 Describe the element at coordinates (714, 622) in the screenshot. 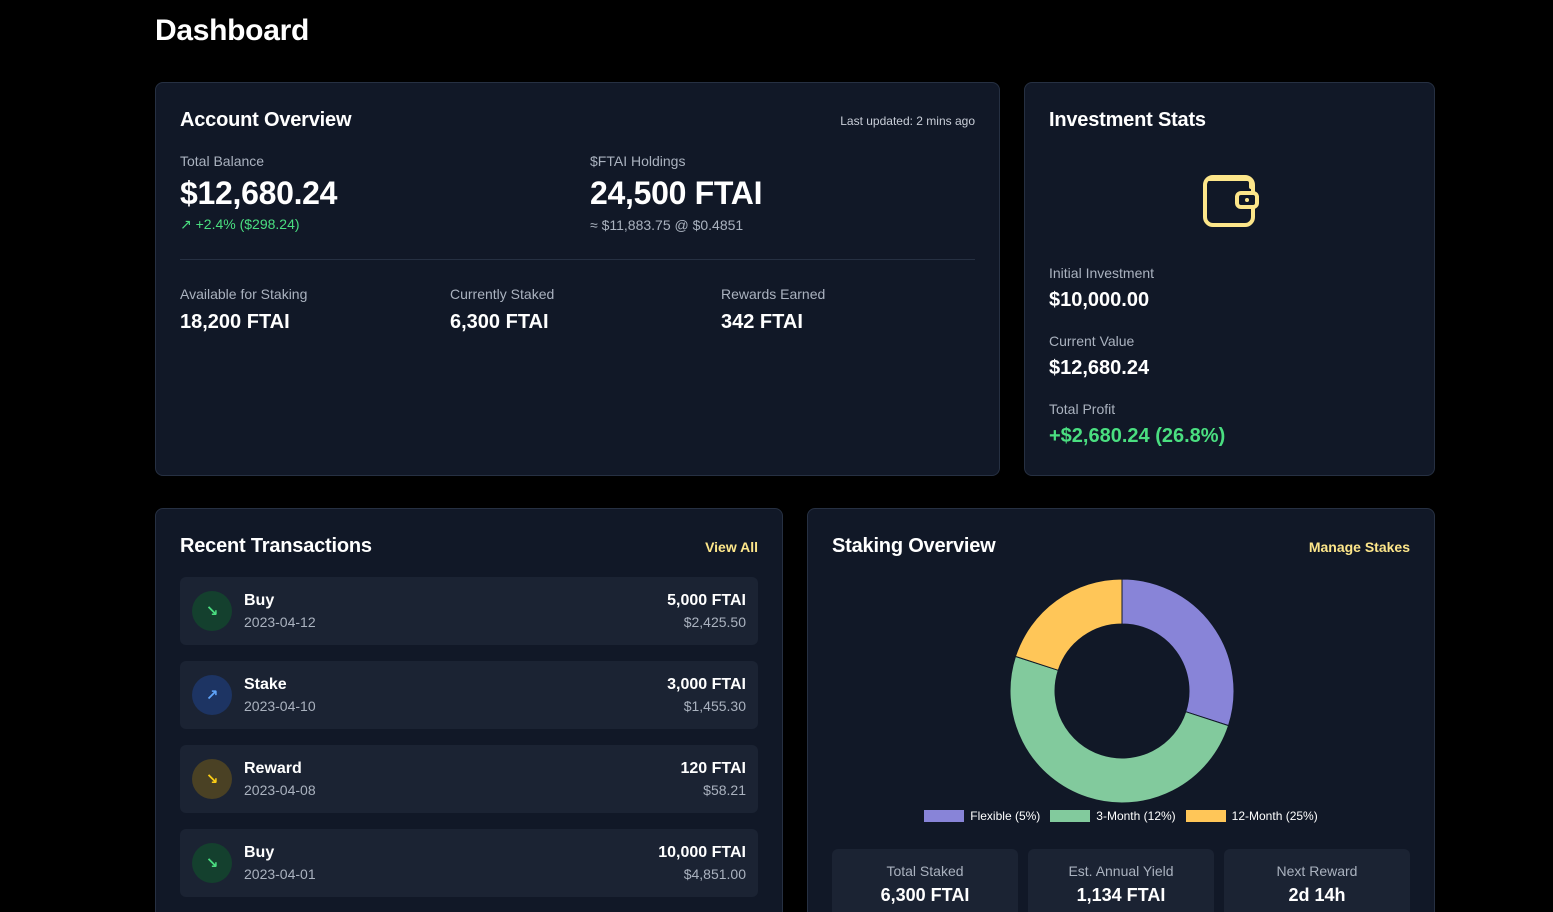

I see `transaction-usd: $2,425.50` at that location.